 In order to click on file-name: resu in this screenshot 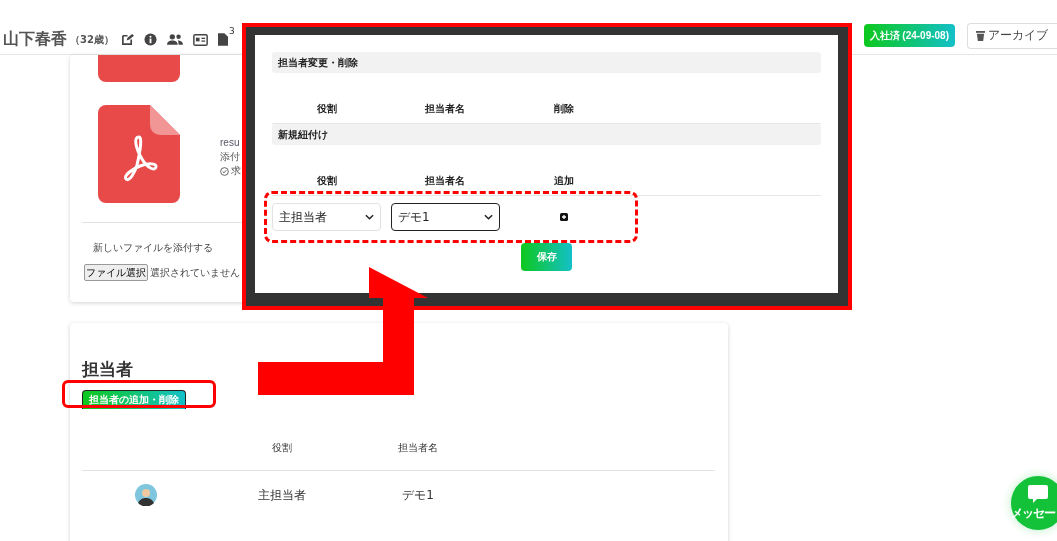, I will do `click(230, 143)`.